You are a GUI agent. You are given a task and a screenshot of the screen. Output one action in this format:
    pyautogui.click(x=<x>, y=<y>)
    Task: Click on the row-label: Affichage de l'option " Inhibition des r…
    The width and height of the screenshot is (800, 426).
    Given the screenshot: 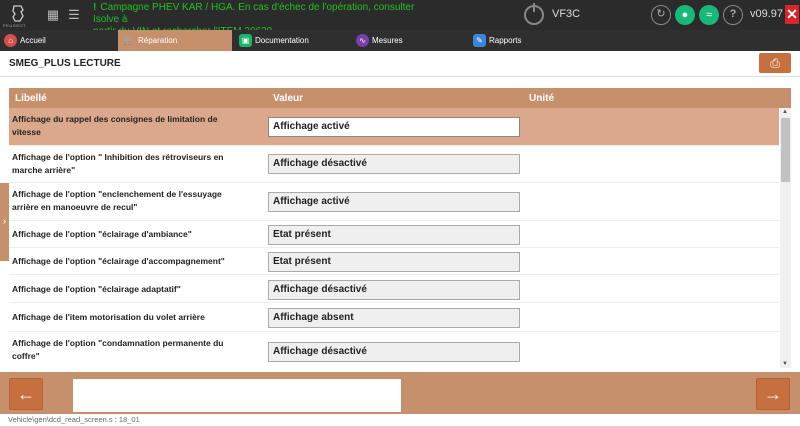 What is the action you would take?
    pyautogui.click(x=118, y=163)
    